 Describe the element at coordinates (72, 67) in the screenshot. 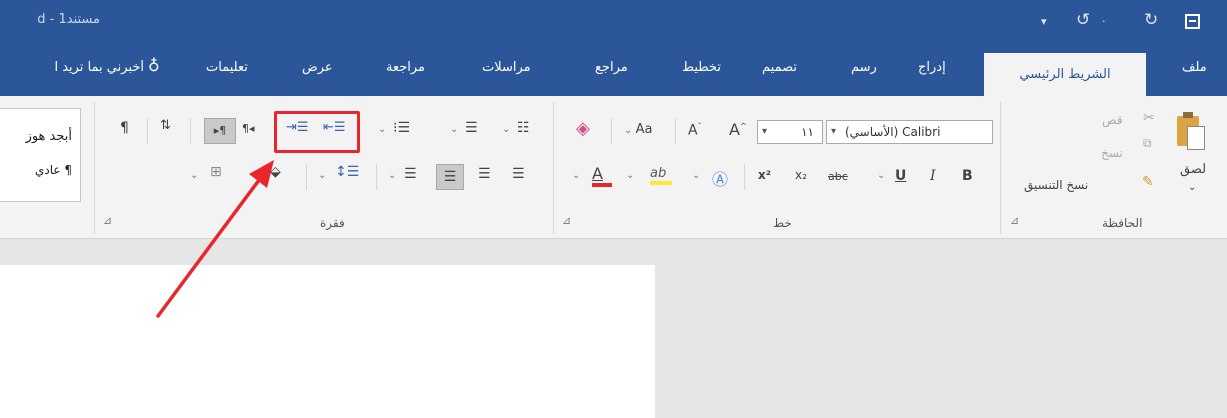

I see `tell-me-box: أخبرني بما تريد ا` at that location.